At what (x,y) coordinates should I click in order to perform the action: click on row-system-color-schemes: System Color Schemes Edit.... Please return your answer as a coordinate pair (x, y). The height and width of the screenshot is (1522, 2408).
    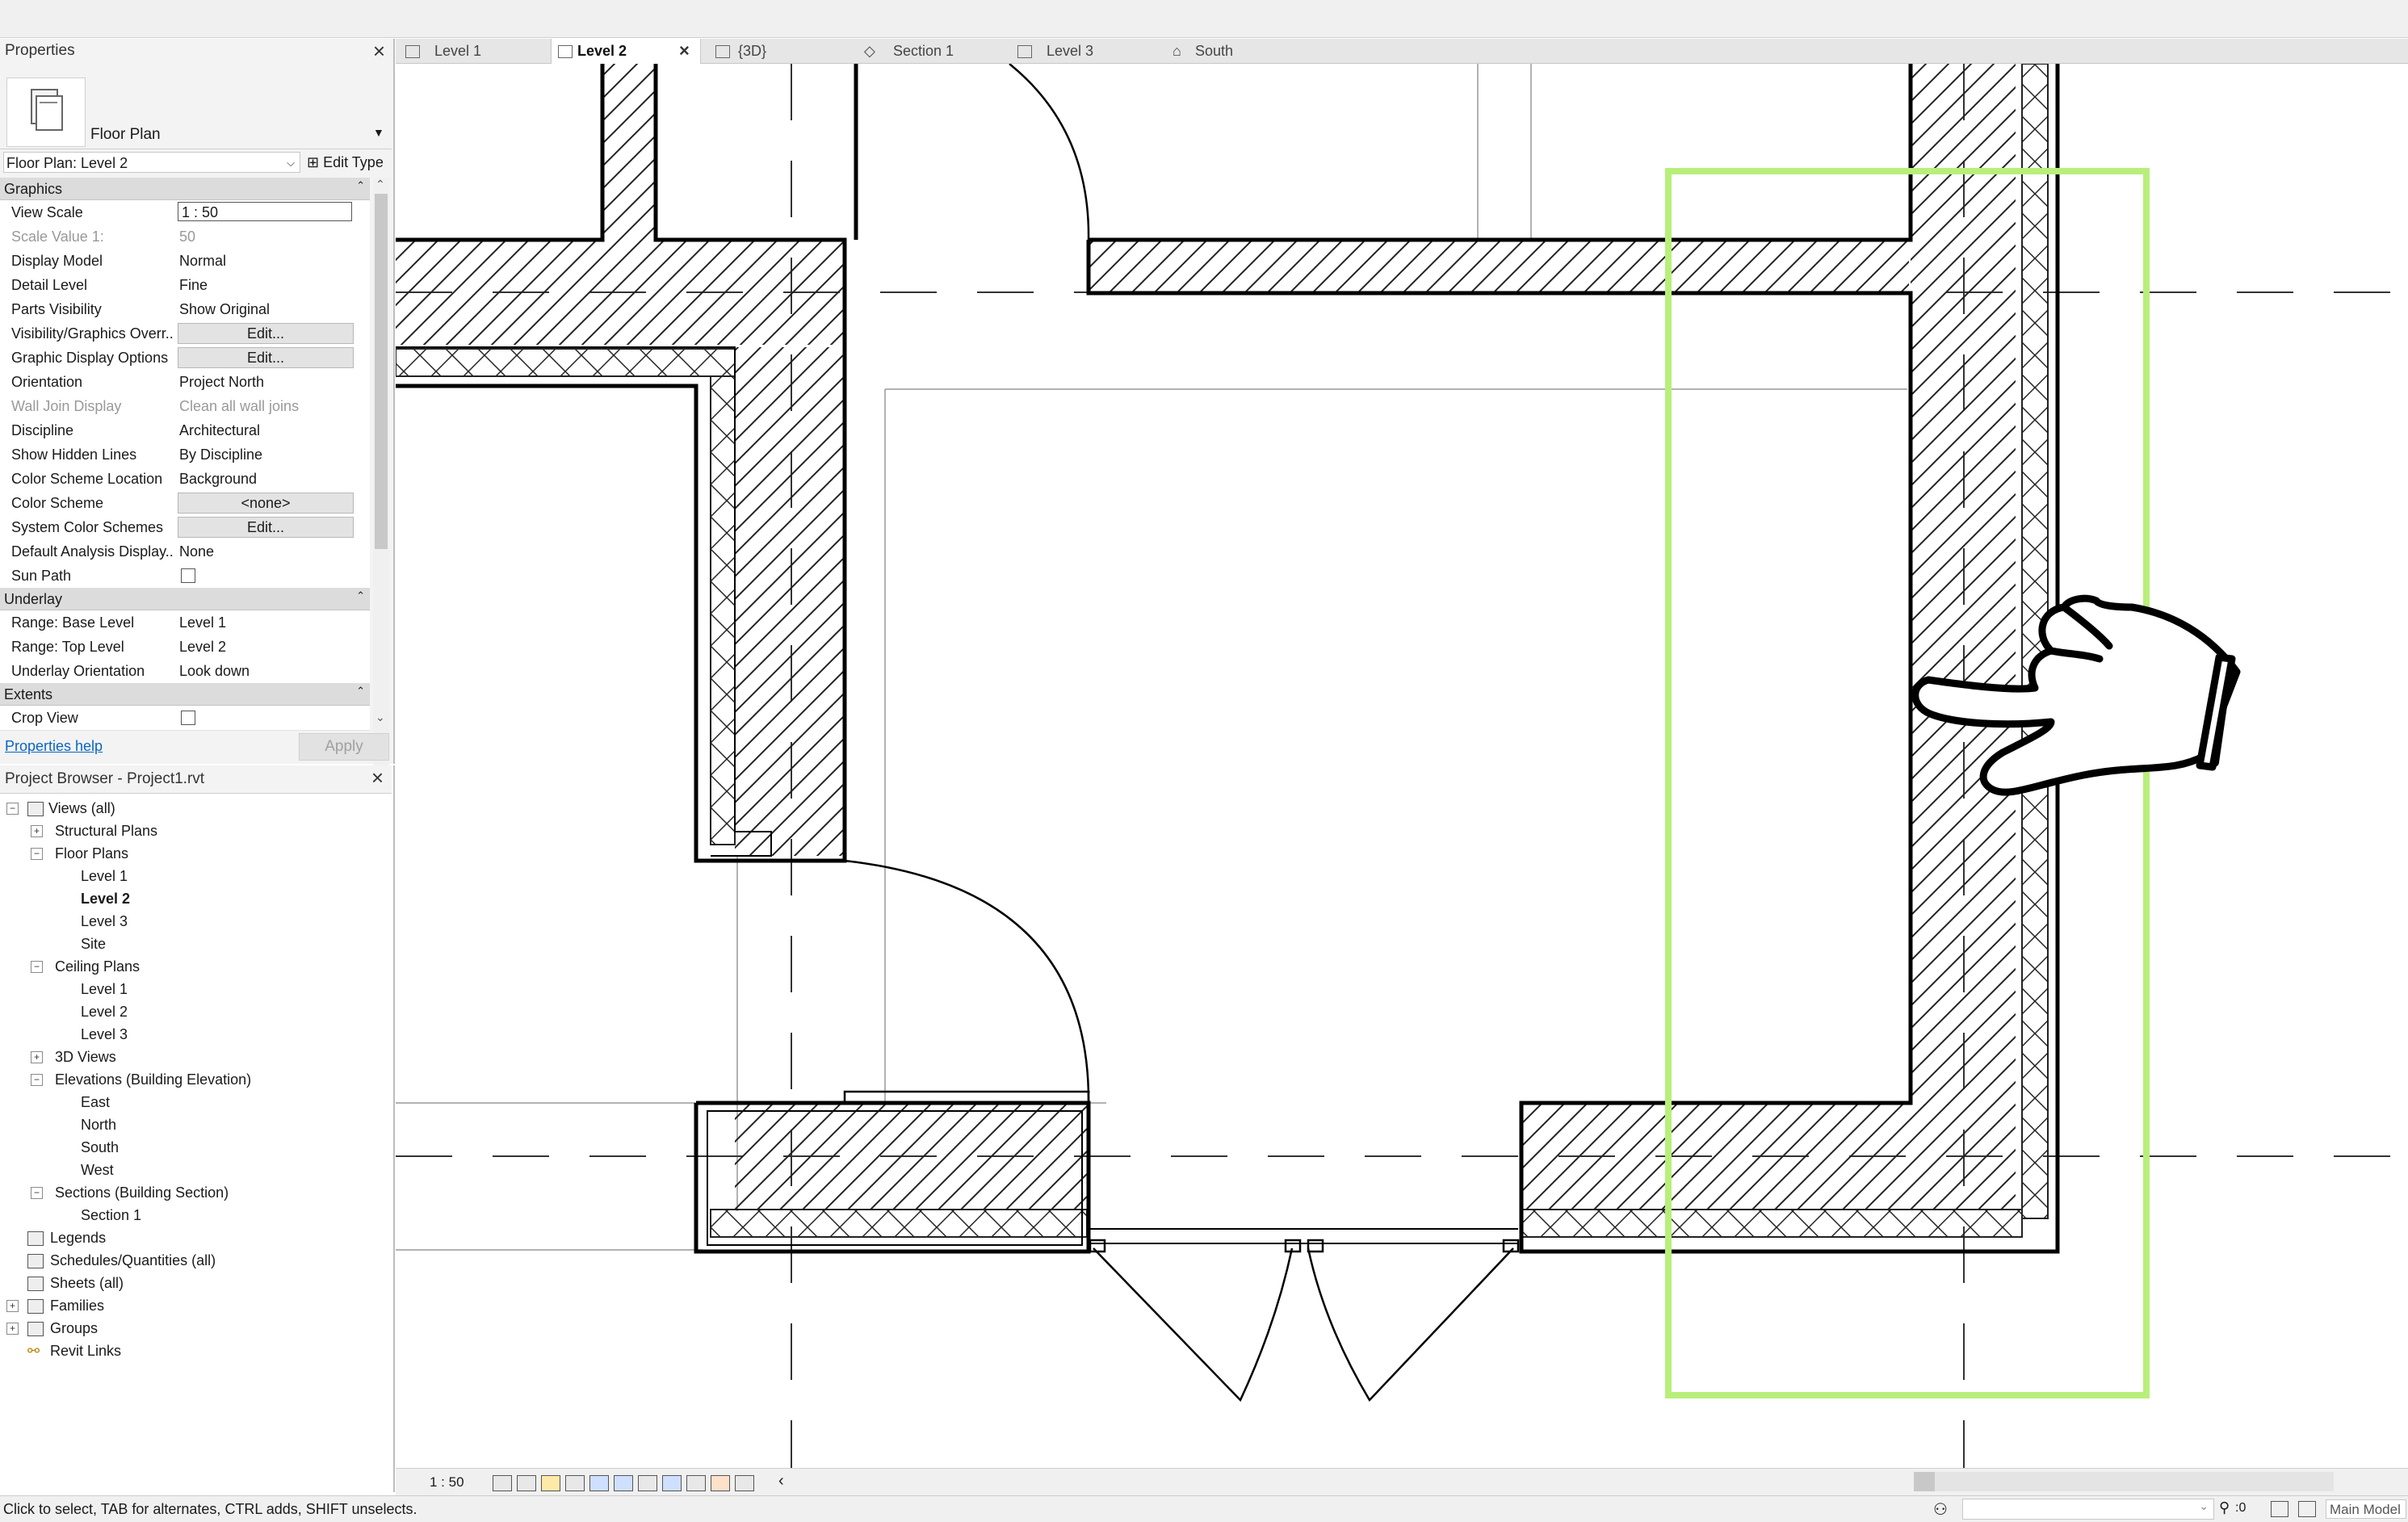
    Looking at the image, I should click on (185, 527).